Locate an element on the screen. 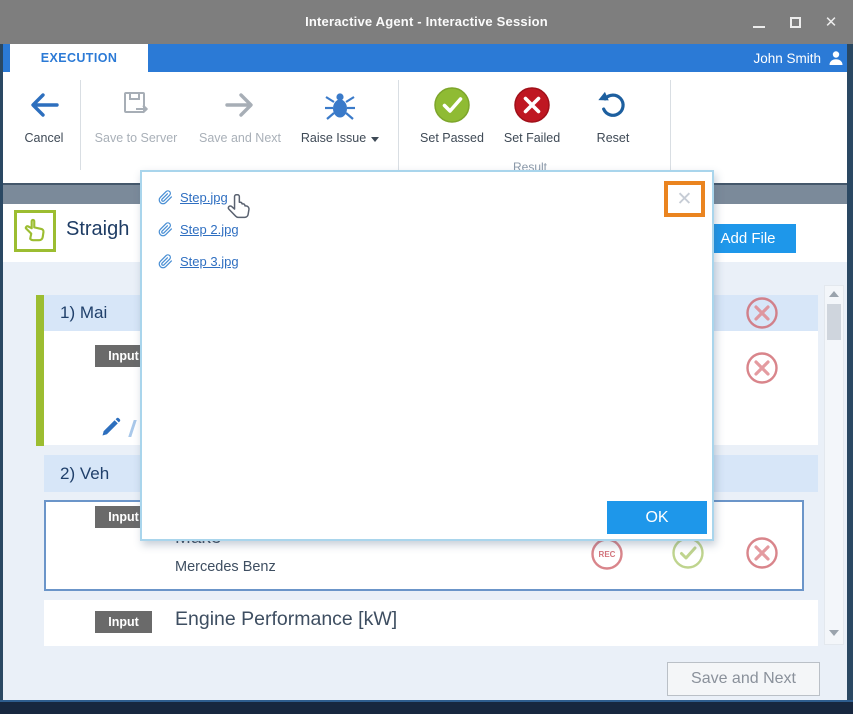  file-list-item: Step 3.jpg is located at coordinates (198, 261).